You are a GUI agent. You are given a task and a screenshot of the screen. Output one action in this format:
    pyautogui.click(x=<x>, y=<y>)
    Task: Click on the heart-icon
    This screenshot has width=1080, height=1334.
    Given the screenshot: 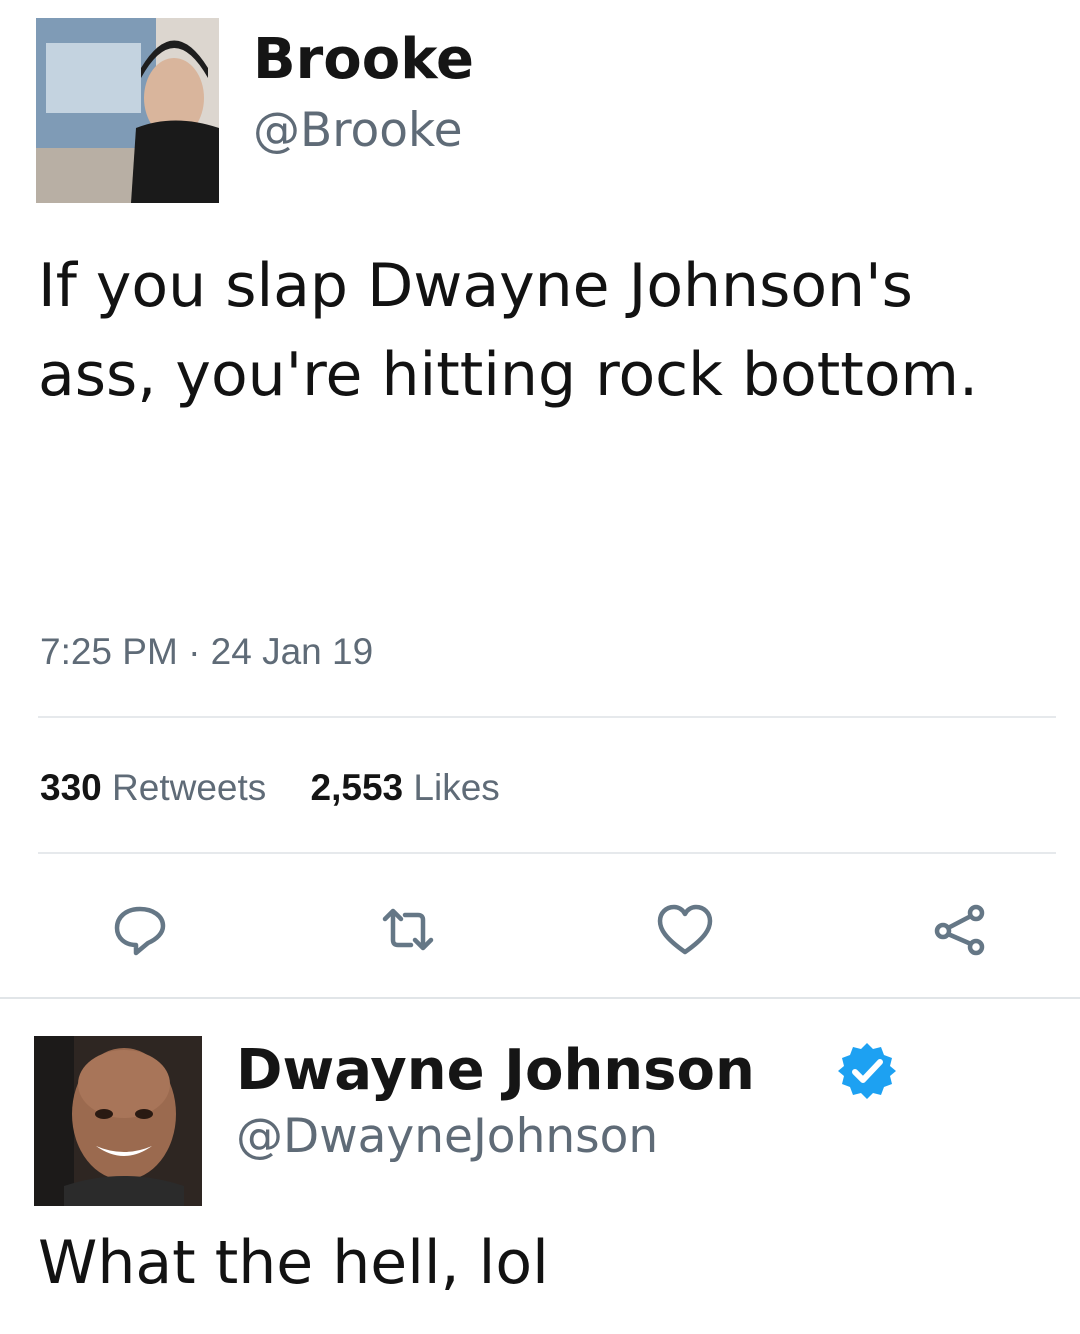 What is the action you would take?
    pyautogui.click(x=685, y=929)
    